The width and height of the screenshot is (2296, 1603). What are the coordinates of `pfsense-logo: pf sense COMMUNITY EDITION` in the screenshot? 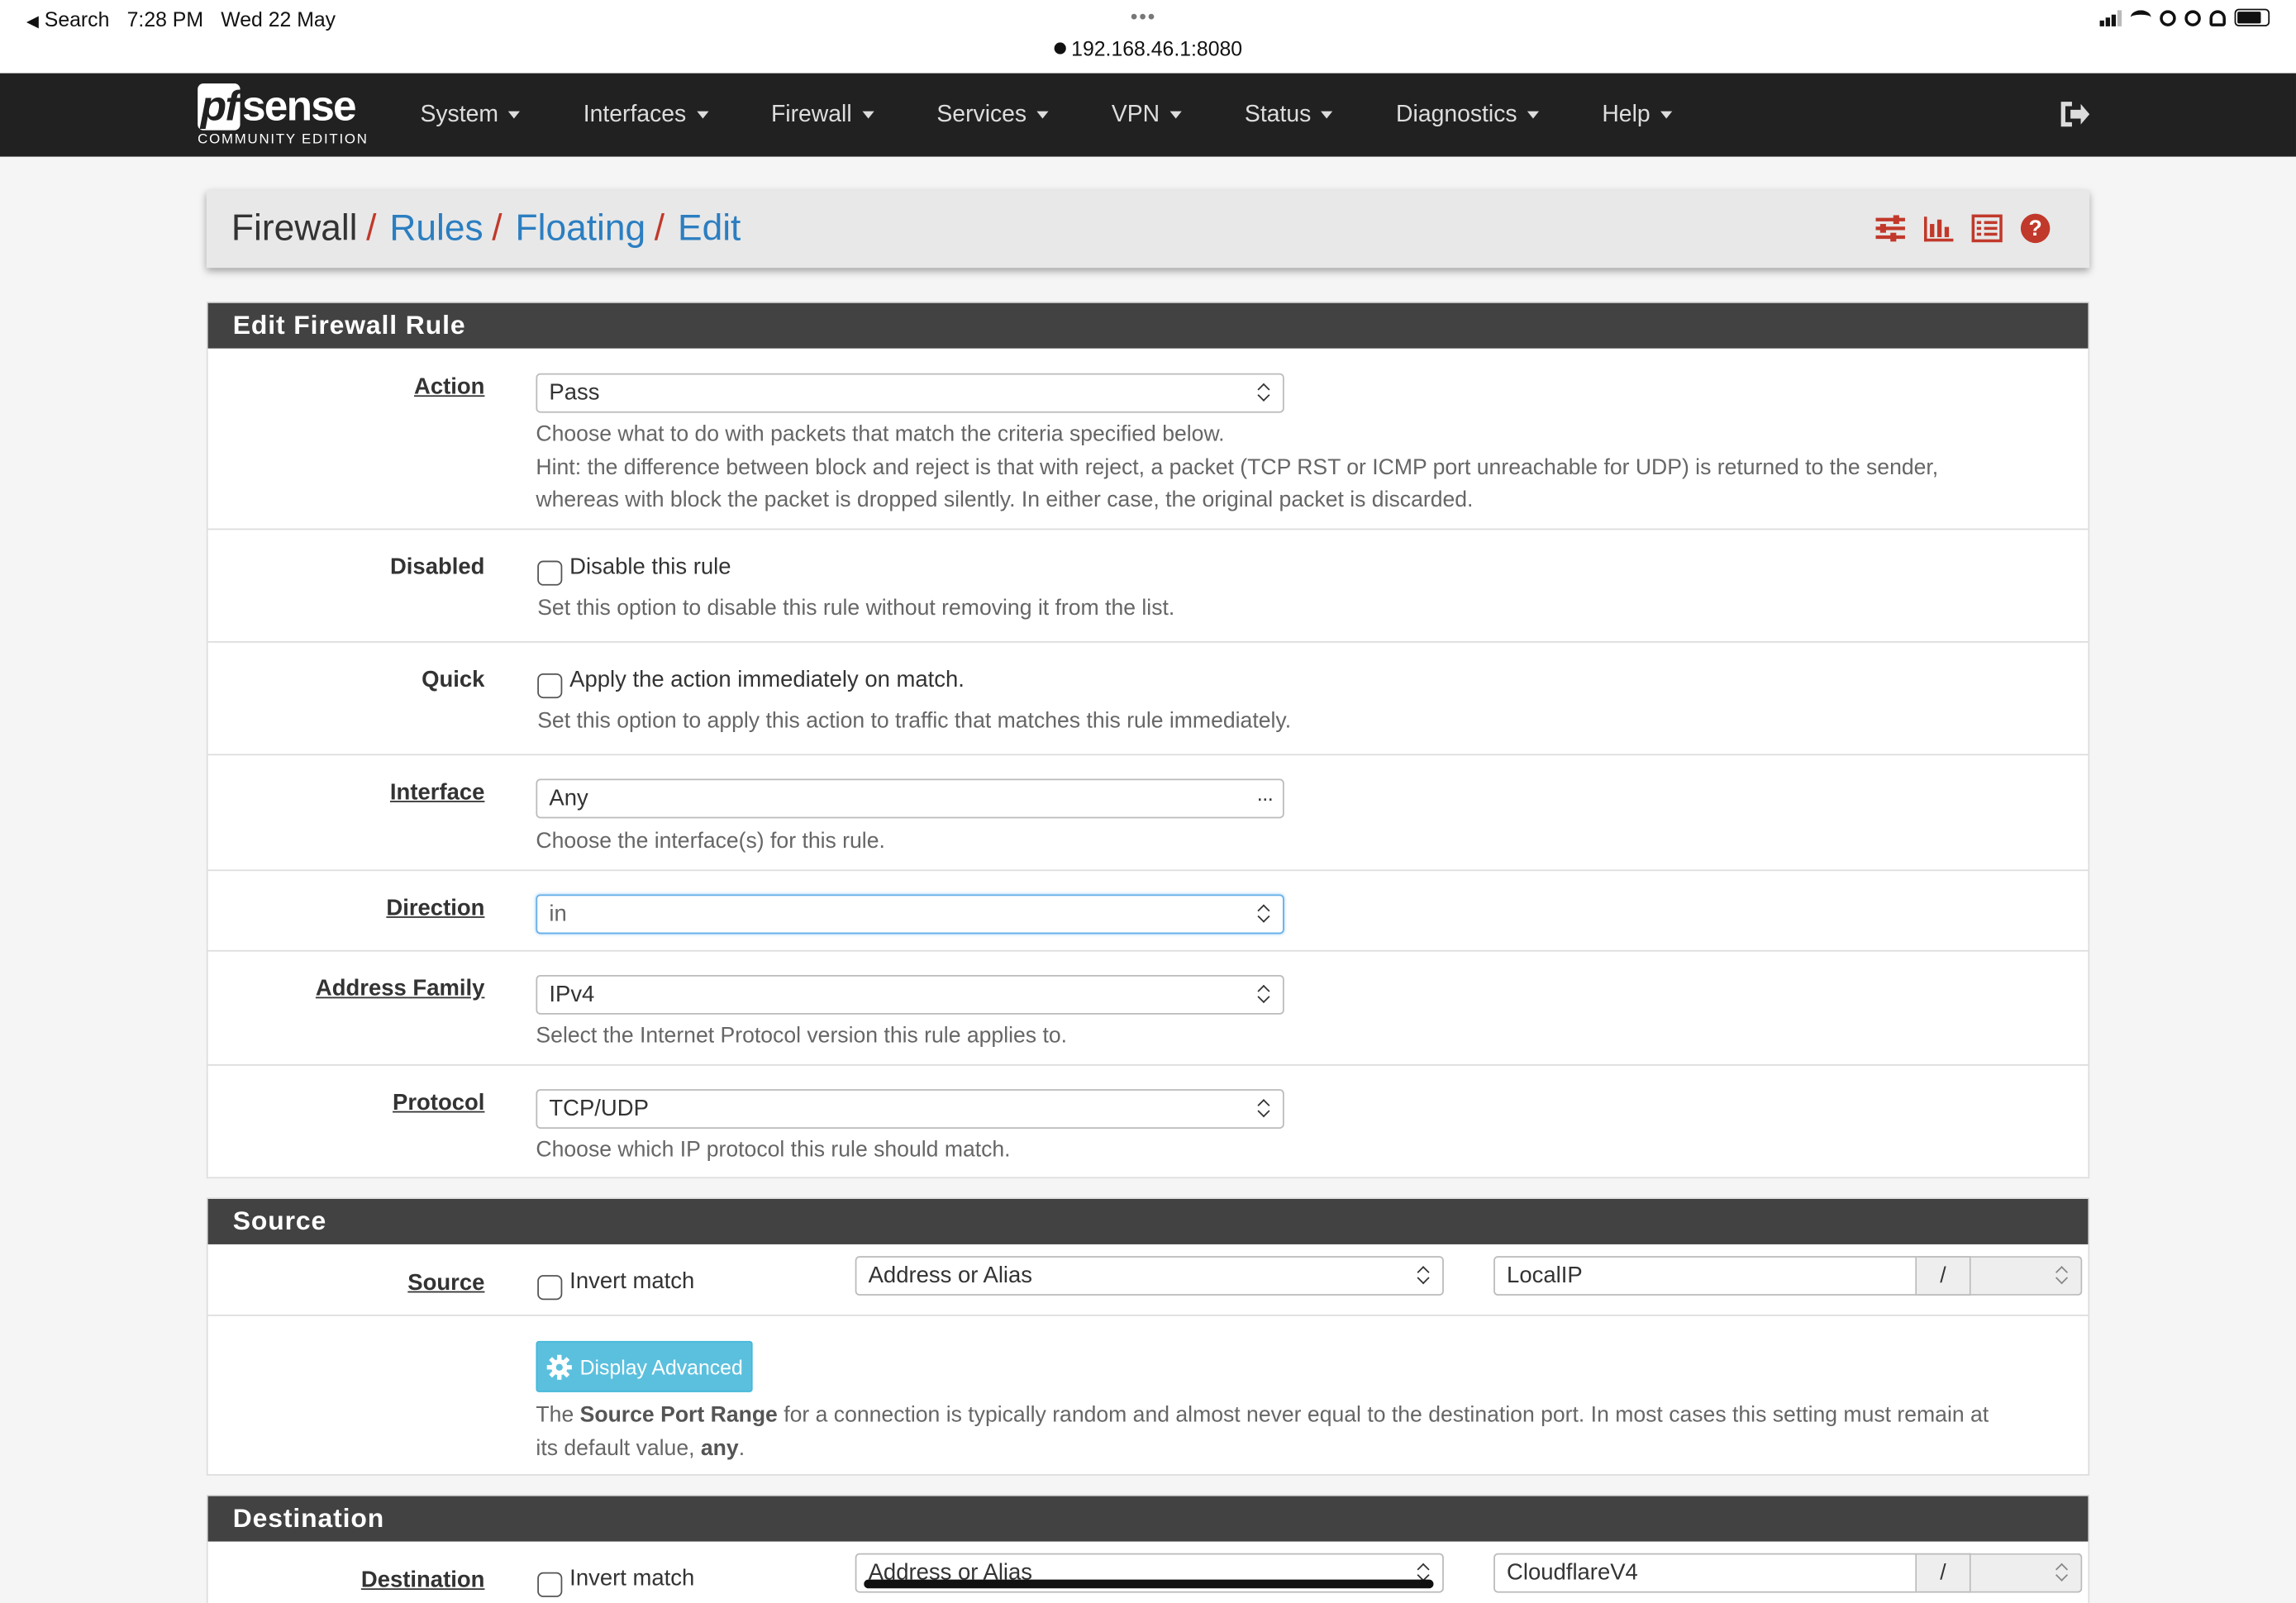 It's located at (283, 115).